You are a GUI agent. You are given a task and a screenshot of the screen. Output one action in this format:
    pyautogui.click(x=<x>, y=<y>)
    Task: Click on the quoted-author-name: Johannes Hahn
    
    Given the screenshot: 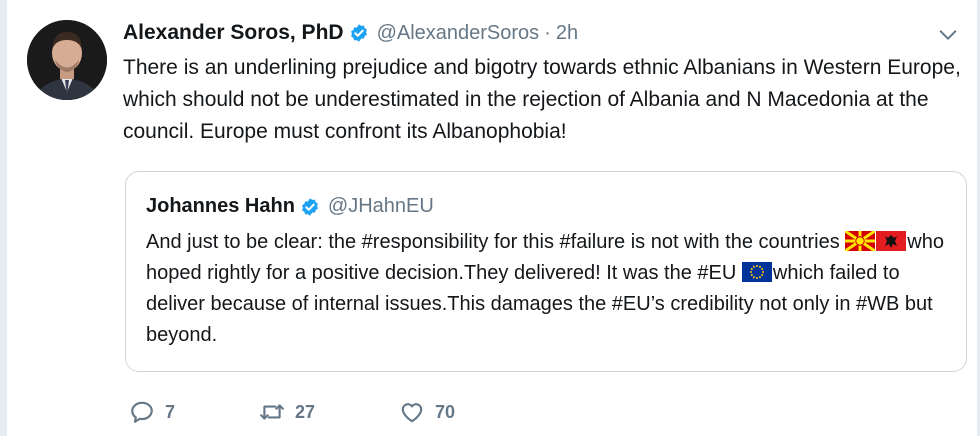 What is the action you would take?
    pyautogui.click(x=220, y=206)
    